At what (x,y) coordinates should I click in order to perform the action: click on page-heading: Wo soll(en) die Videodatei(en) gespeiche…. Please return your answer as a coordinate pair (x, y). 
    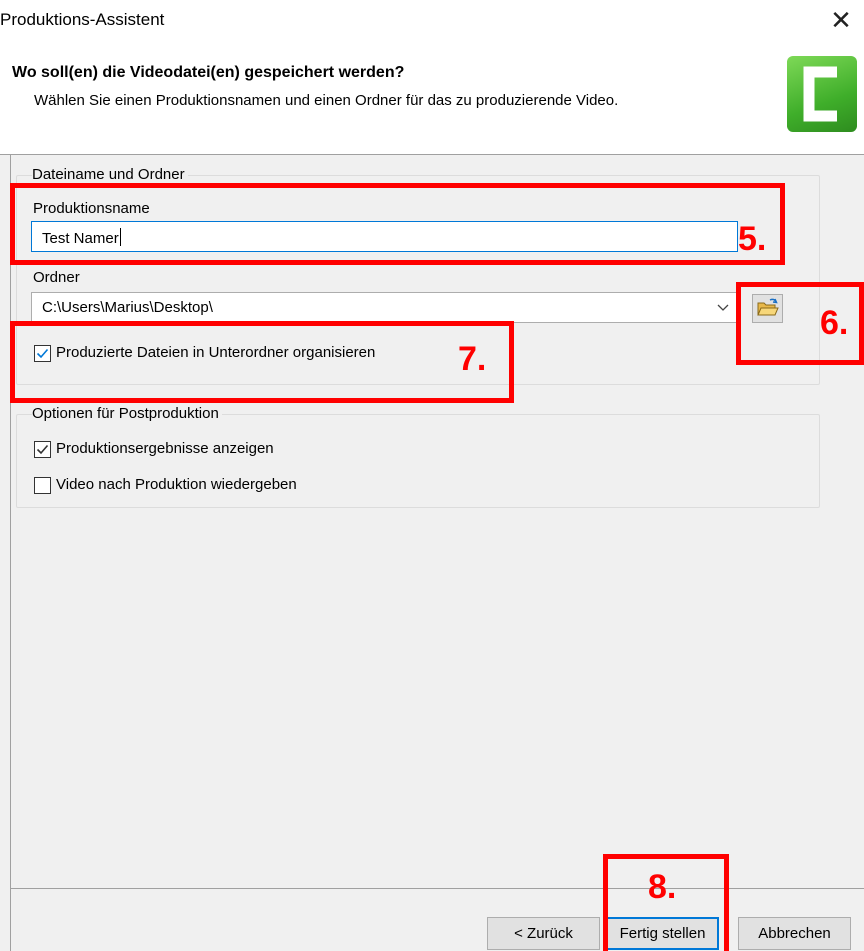
    Looking at the image, I should click on (208, 72).